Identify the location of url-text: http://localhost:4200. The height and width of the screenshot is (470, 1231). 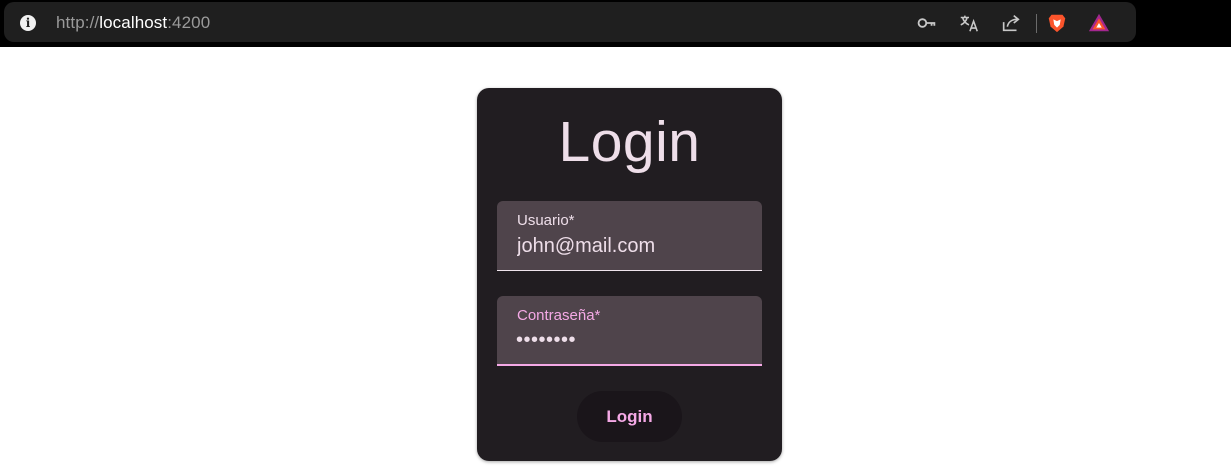
(133, 23).